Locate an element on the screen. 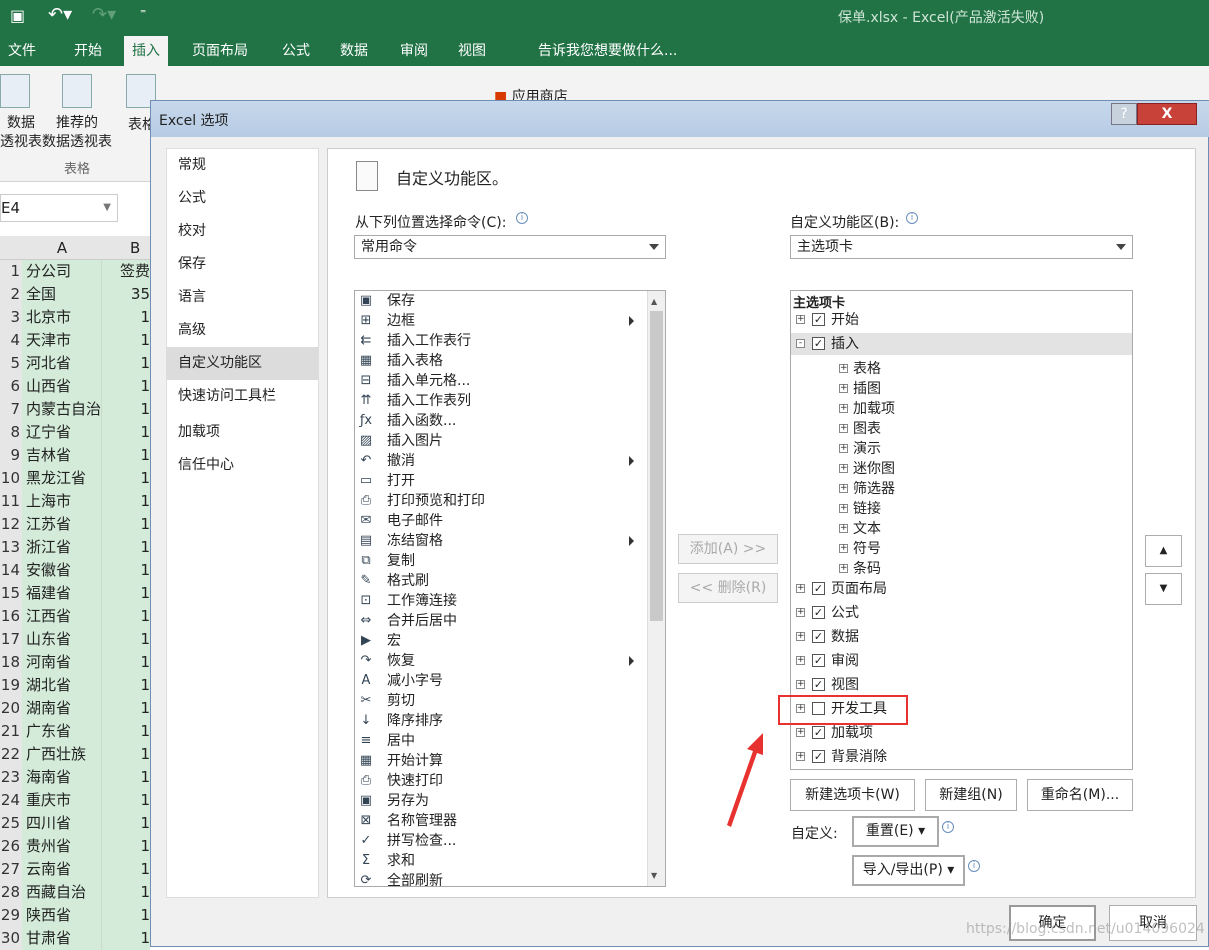  tree-item: + 演示 is located at coordinates (961, 449).